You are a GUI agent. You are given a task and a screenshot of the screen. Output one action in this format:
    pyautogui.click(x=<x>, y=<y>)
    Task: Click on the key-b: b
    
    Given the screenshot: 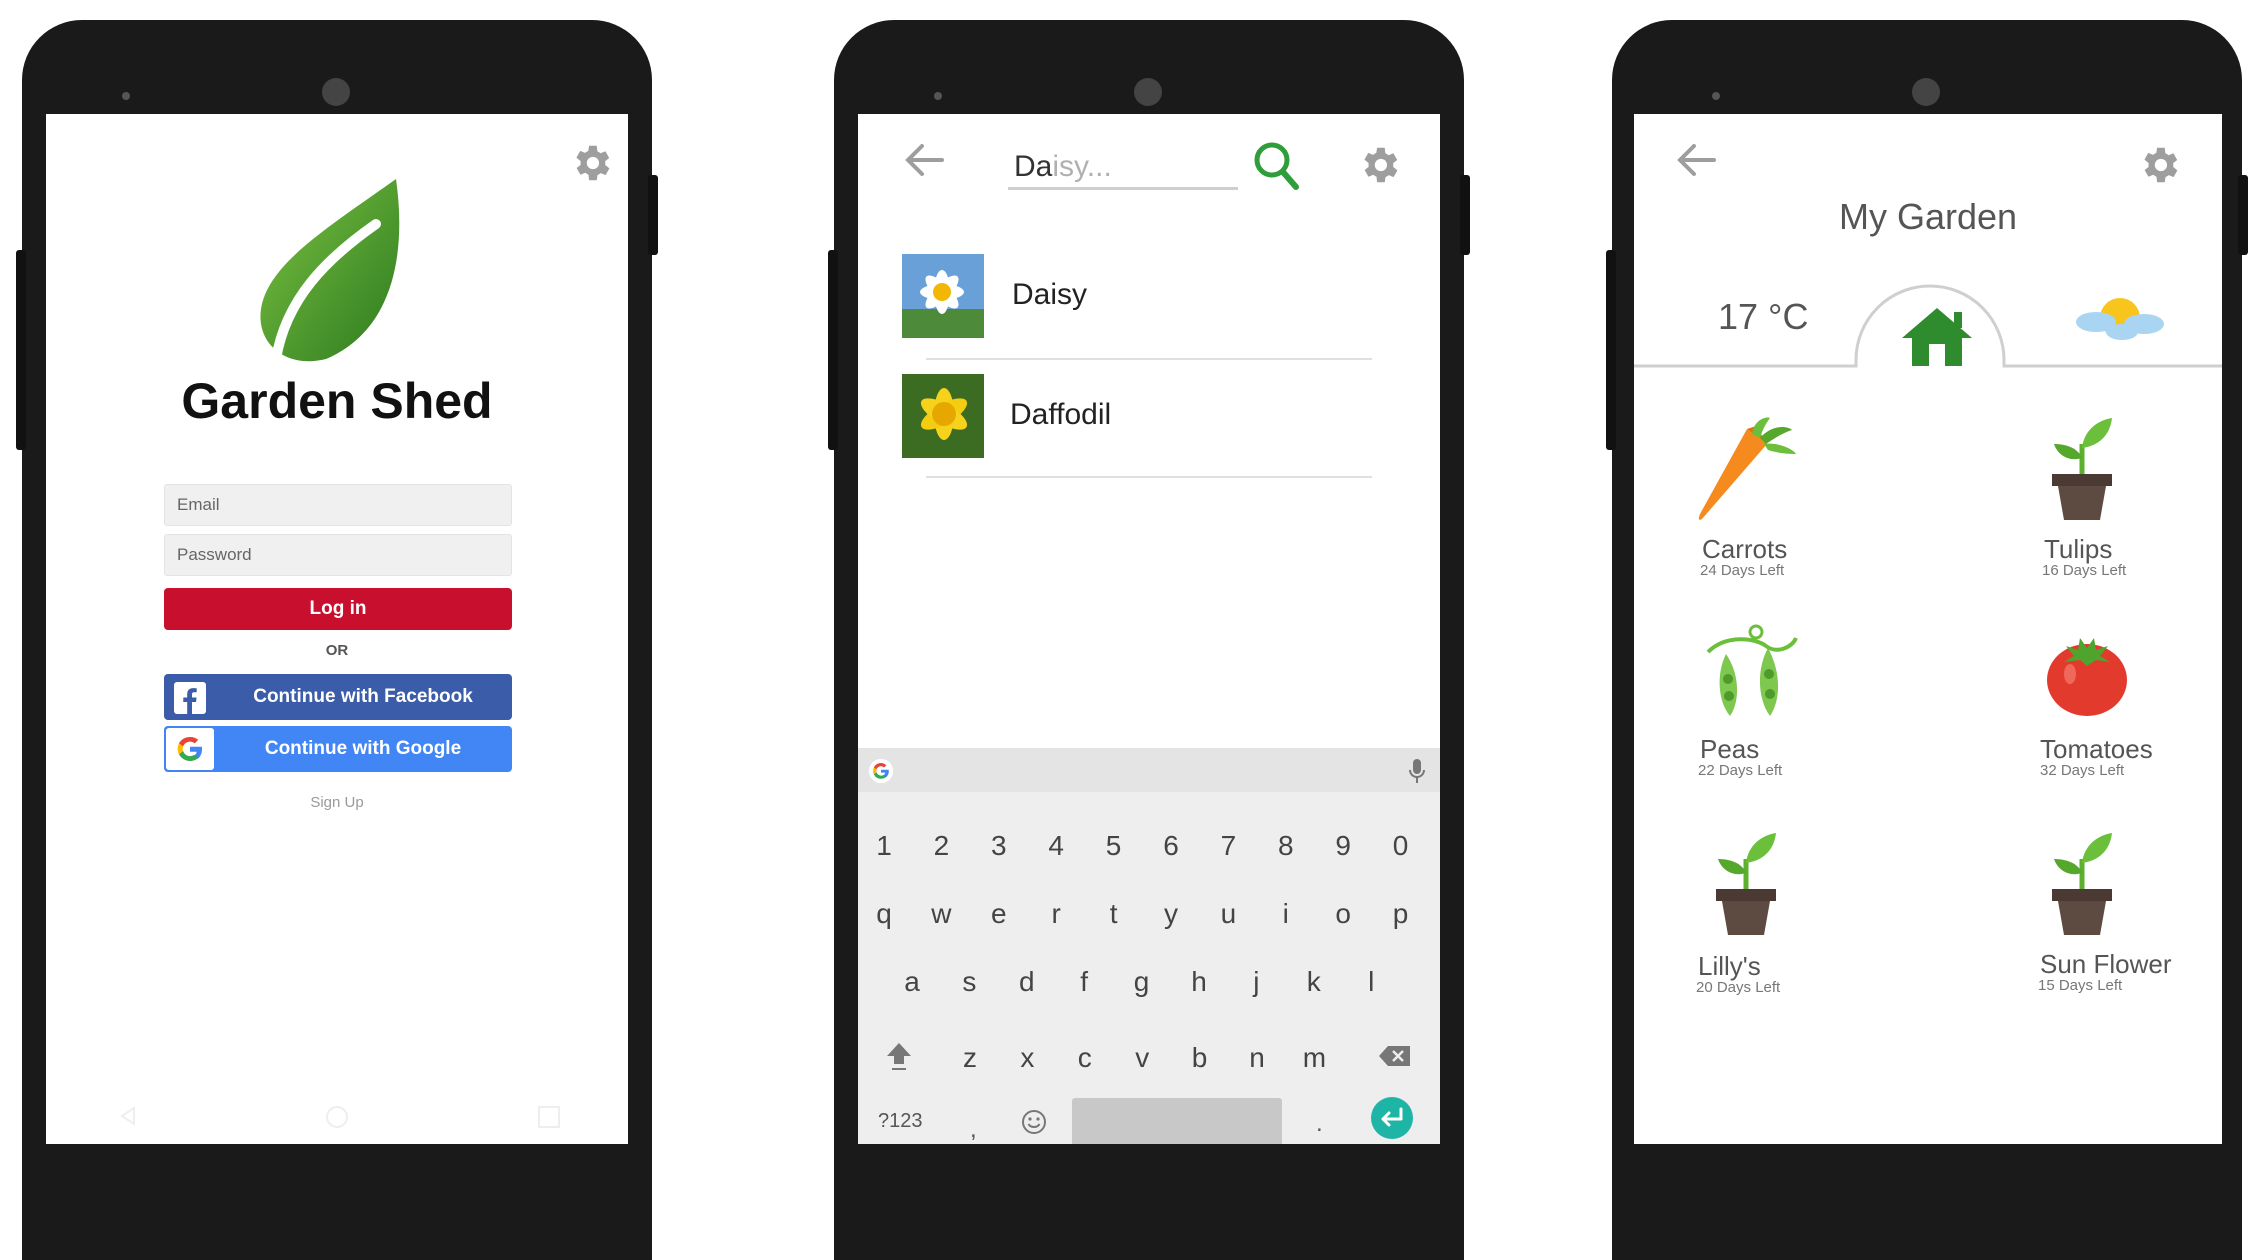 What is the action you would take?
    pyautogui.click(x=1200, y=1058)
    